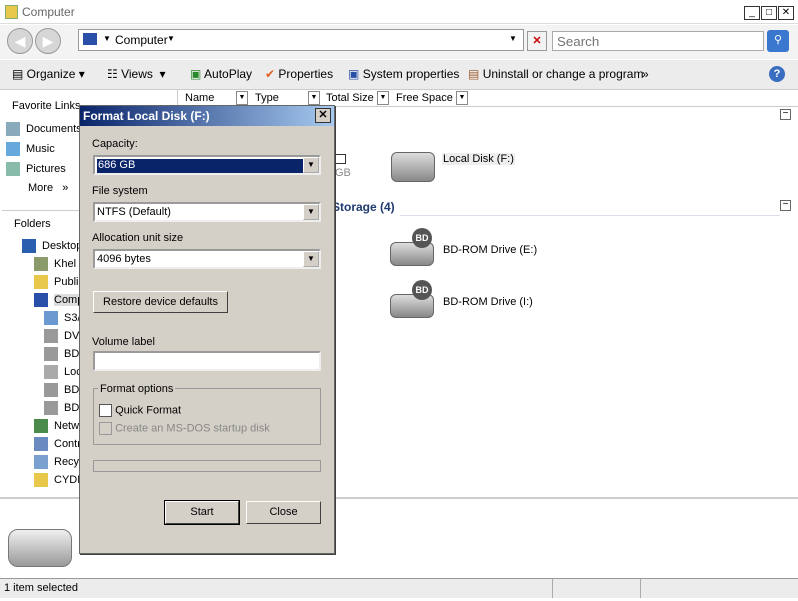 The height and width of the screenshot is (601, 798). I want to click on quick-format-checkbox: Quick Format, so click(140, 410).